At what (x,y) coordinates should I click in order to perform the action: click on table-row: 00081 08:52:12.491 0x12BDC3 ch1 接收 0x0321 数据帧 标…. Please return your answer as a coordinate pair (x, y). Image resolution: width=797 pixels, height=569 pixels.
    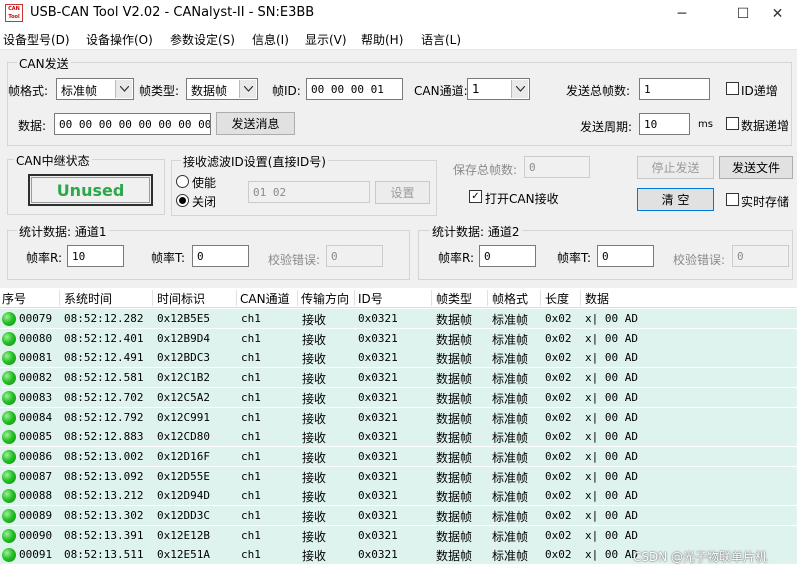
    Looking at the image, I should click on (398, 358).